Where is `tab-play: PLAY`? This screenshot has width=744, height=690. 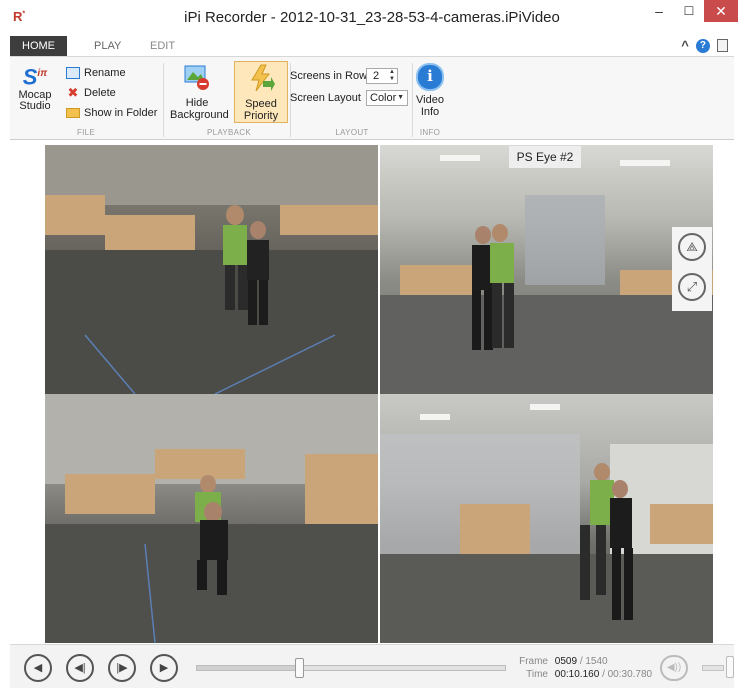
tab-play: PLAY is located at coordinates (107, 46).